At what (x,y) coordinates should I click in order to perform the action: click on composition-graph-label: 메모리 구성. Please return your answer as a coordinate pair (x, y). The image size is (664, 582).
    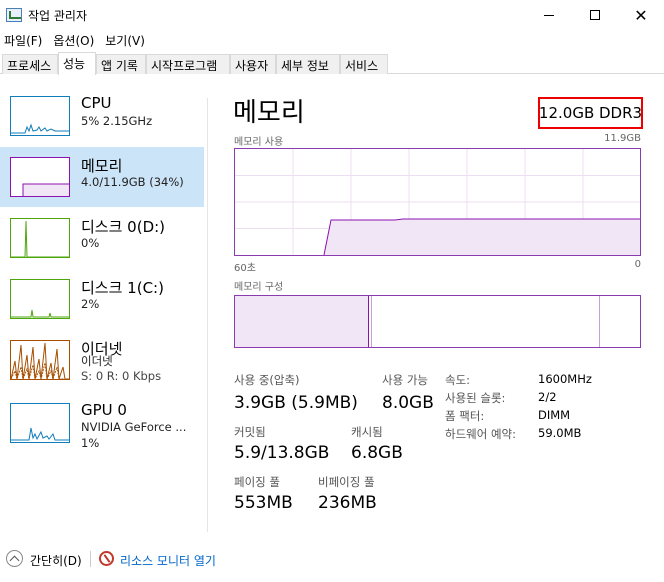
    Looking at the image, I should click on (259, 287).